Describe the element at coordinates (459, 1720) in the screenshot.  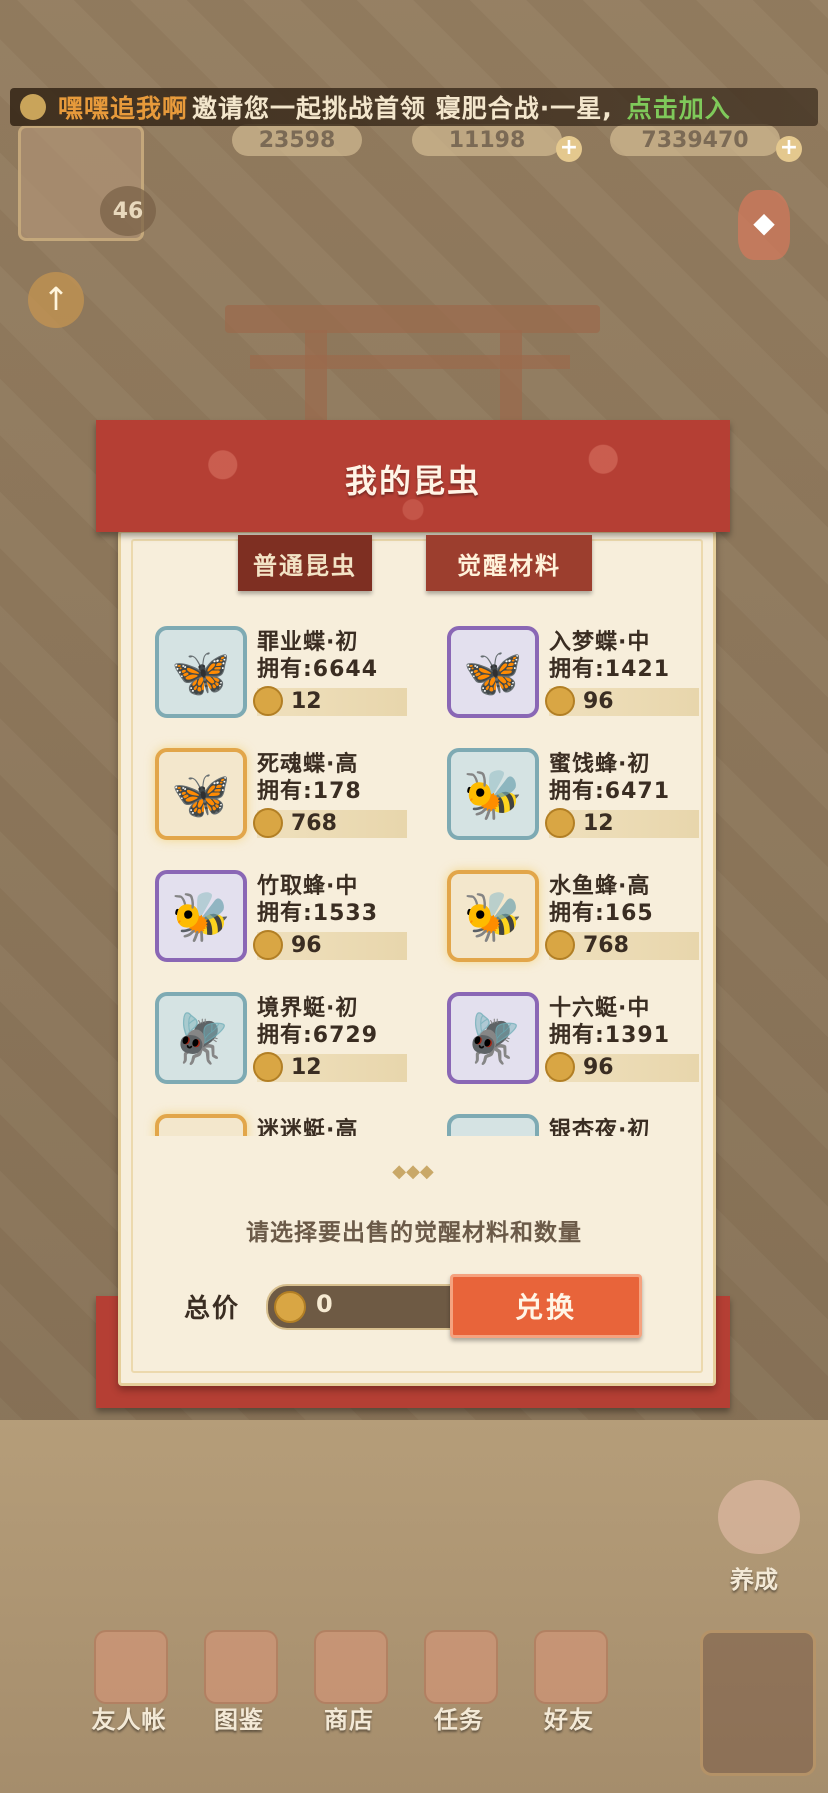
I see `nav-tasks-label: 任务` at that location.